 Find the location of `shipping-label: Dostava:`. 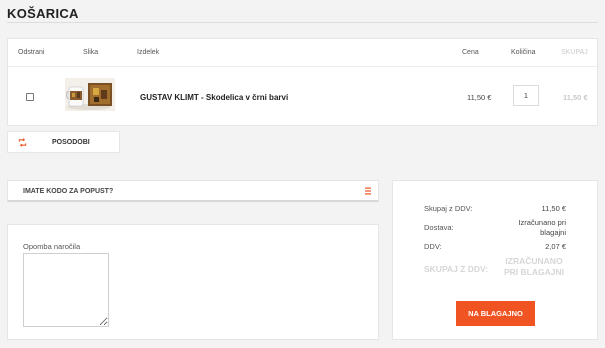

shipping-label: Dostava: is located at coordinates (439, 227).